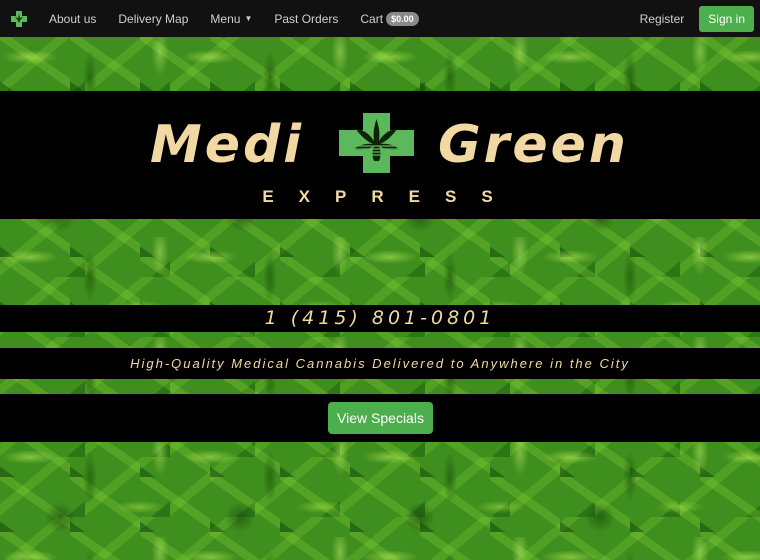 The image size is (760, 560). Describe the element at coordinates (372, 18) in the screenshot. I see `cart-label: Cart` at that location.